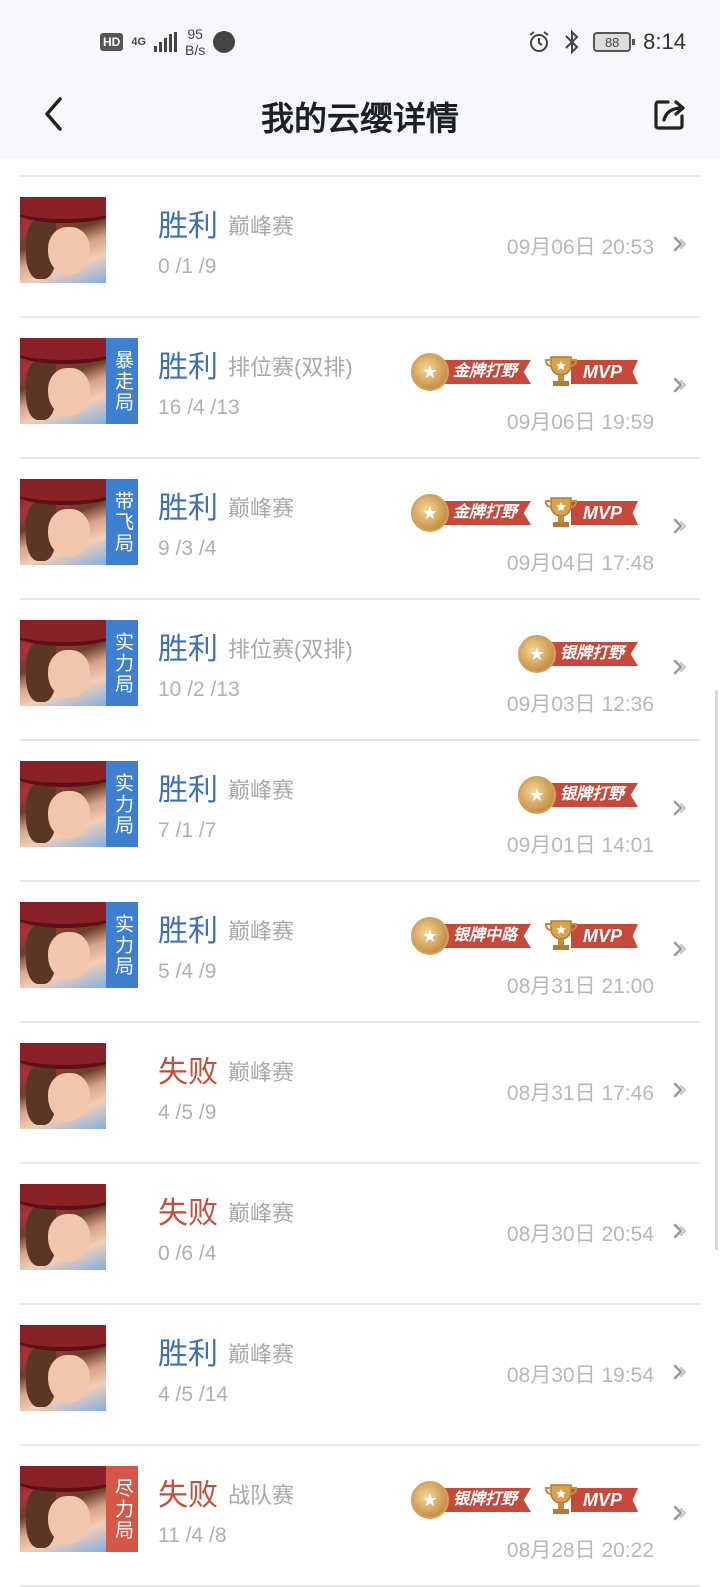  I want to click on badge-group: ★ 银牌中路 MVP, so click(524, 936).